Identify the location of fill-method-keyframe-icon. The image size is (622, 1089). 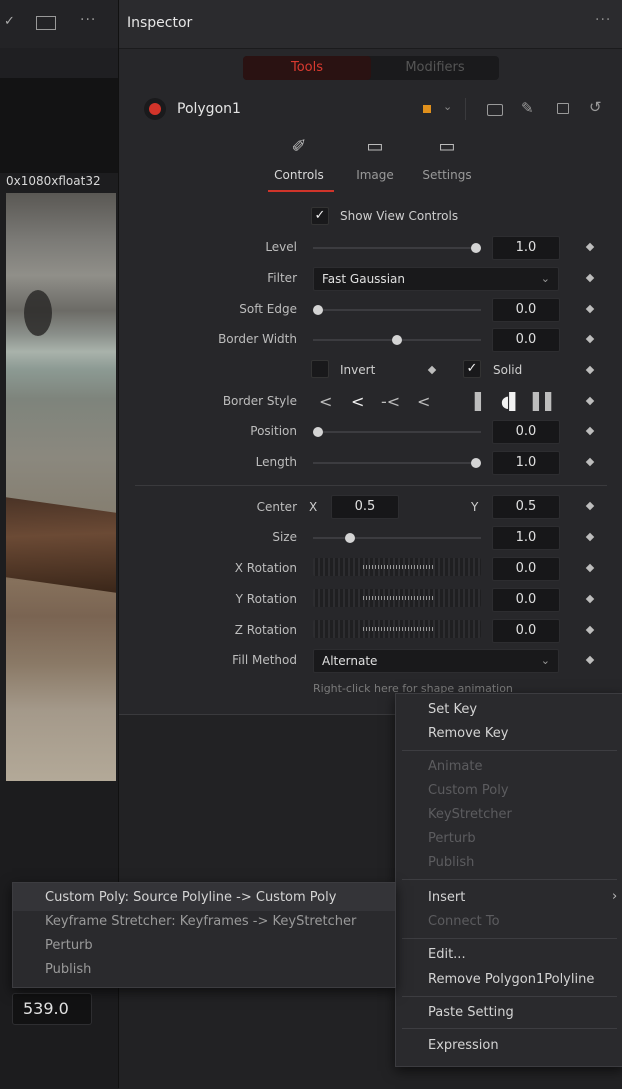
(590, 660).